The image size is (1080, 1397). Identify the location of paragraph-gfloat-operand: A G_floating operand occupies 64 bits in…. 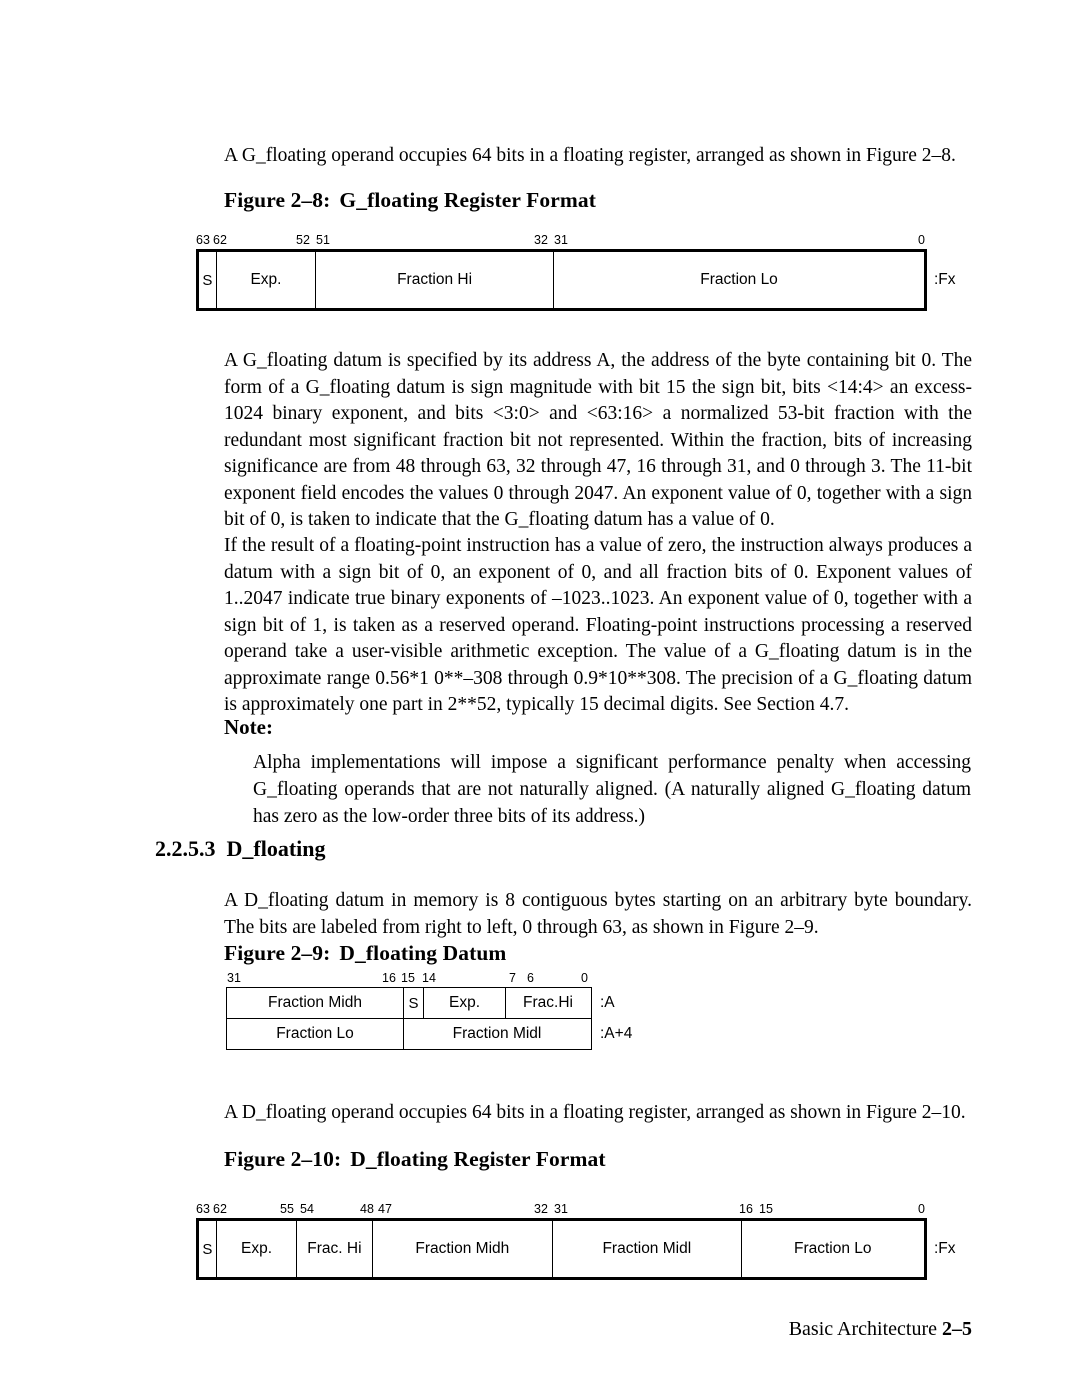
(590, 155).